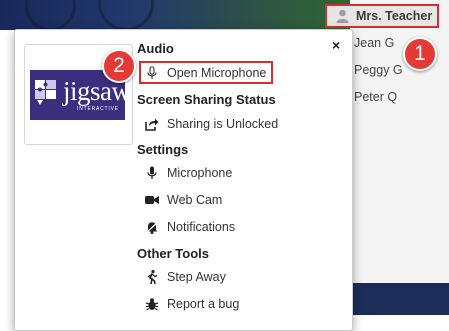  What do you see at coordinates (206, 99) in the screenshot?
I see `section-title-screen-sharing: Screen Sharing Status` at bounding box center [206, 99].